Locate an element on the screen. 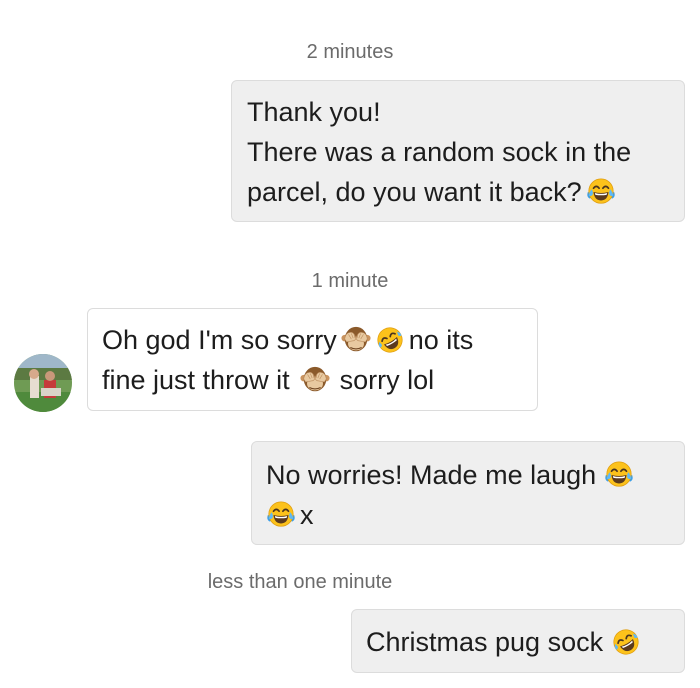 This screenshot has width=700, height=688. timestamp: 2 minutes is located at coordinates (350, 52).